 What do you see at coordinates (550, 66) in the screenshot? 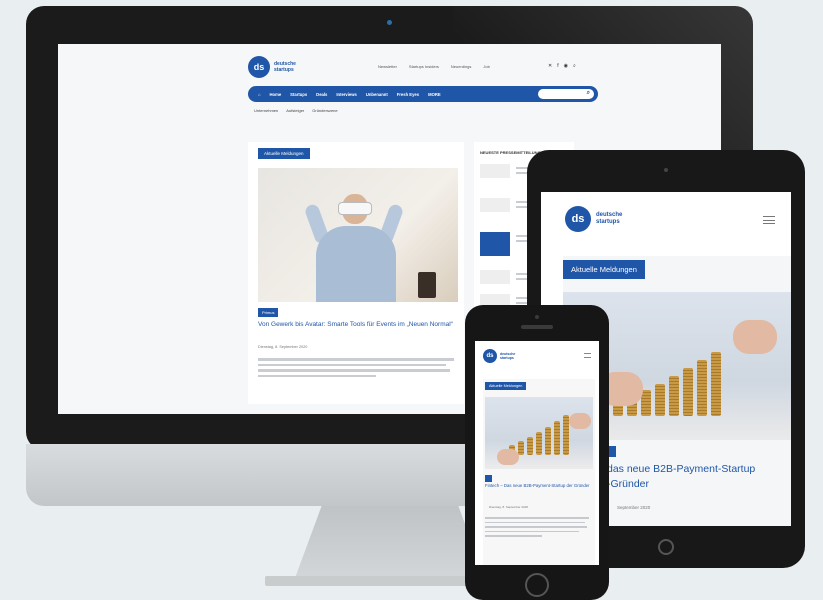
I see `twitter-icon: ✕` at bounding box center [550, 66].